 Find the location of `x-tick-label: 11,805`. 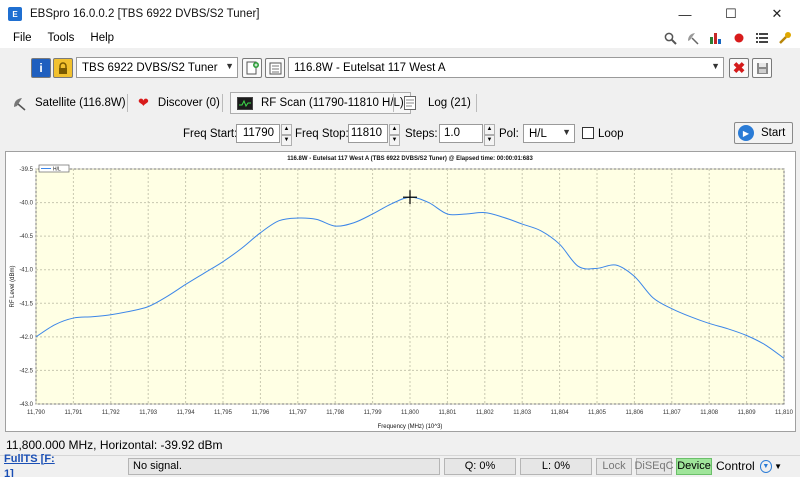

x-tick-label: 11,805 is located at coordinates (597, 413).